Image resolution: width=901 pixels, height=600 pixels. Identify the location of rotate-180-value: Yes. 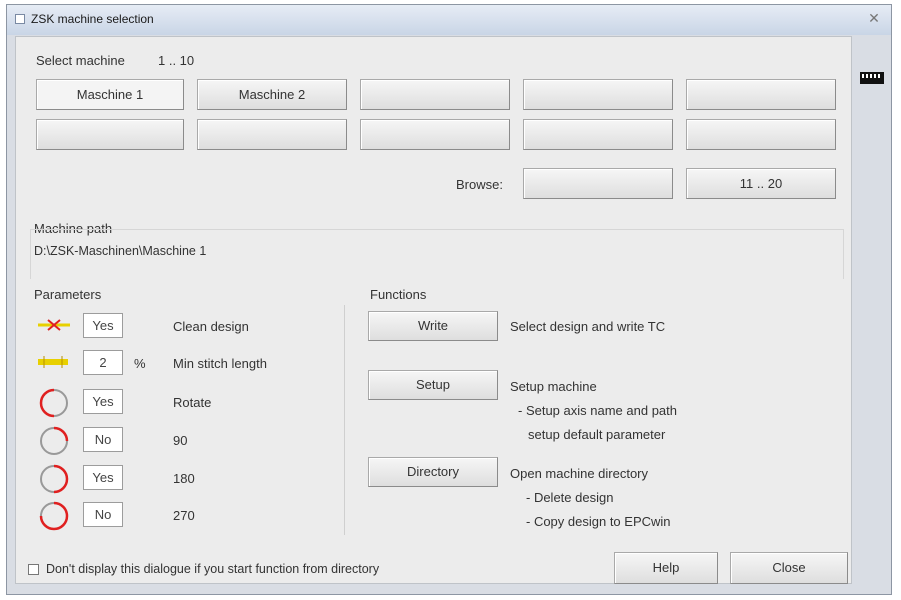
(103, 477).